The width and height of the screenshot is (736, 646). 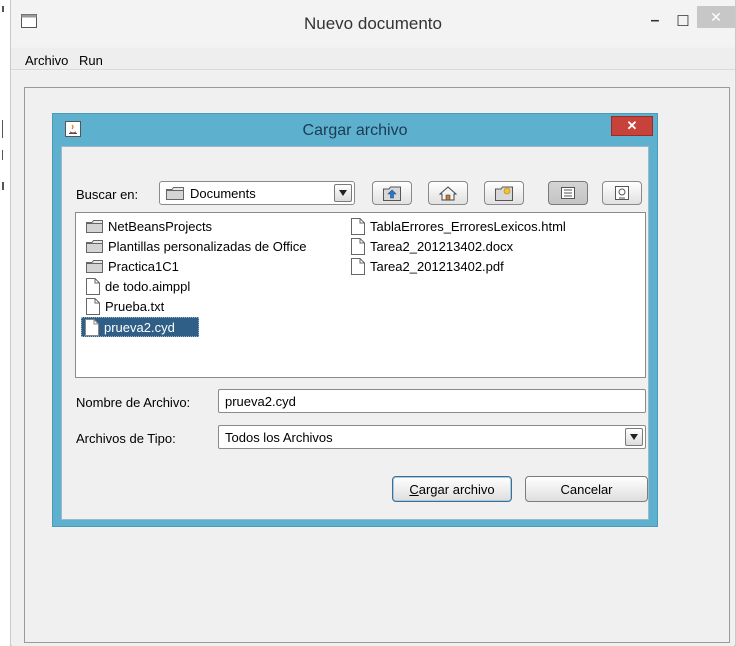 I want to click on dialog-close-button: ✕, so click(x=632, y=126).